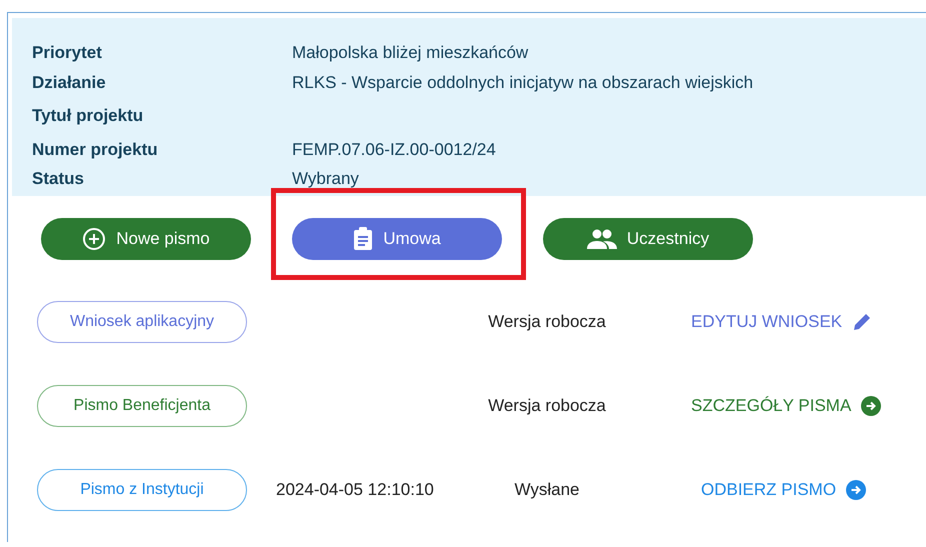  Describe the element at coordinates (601, 239) in the screenshot. I see `people-icon` at that location.